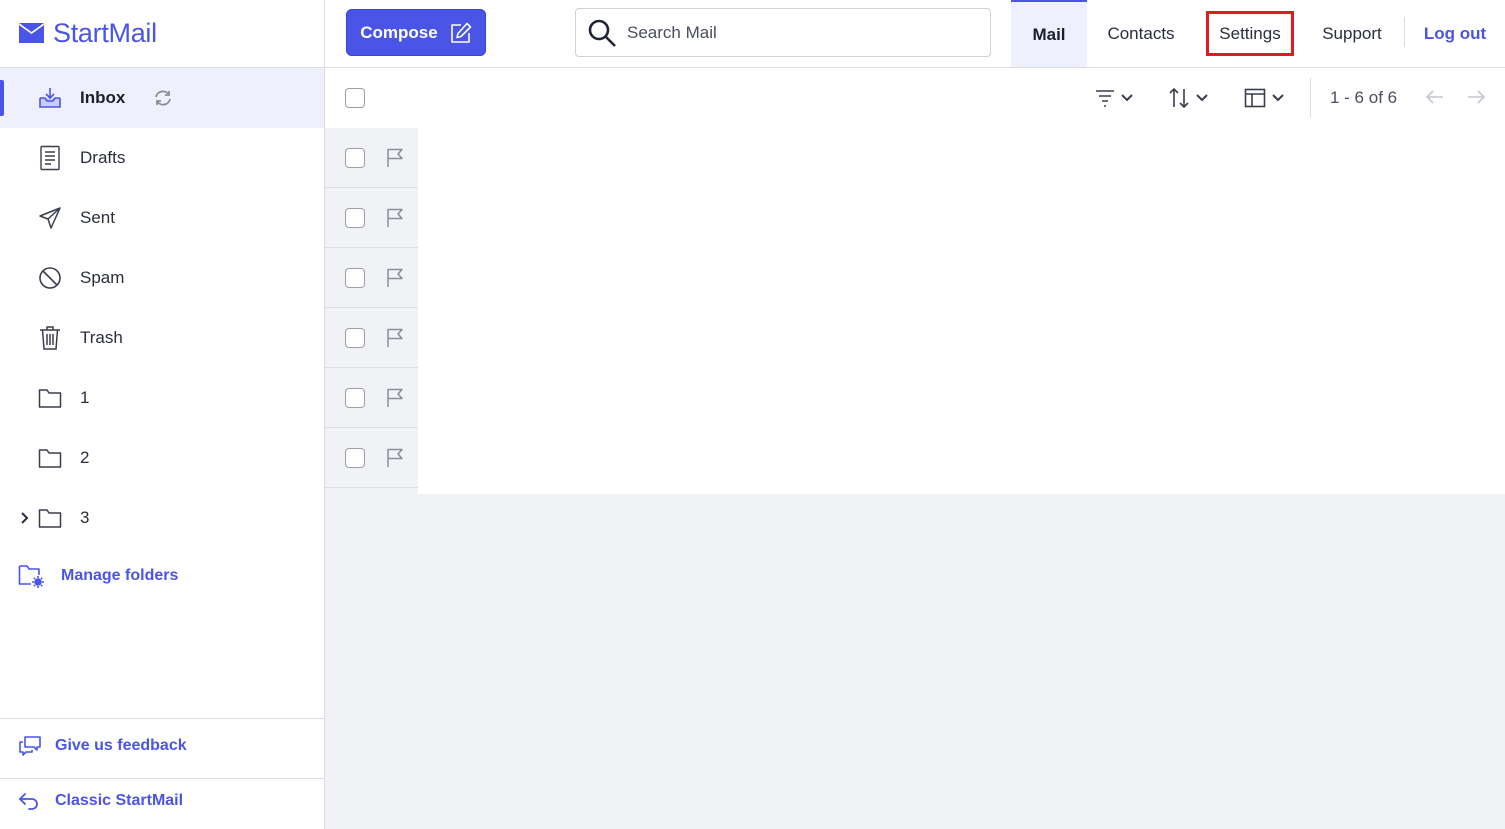 Image resolution: width=1505 pixels, height=829 pixels. I want to click on compose-button: Compose, so click(416, 32).